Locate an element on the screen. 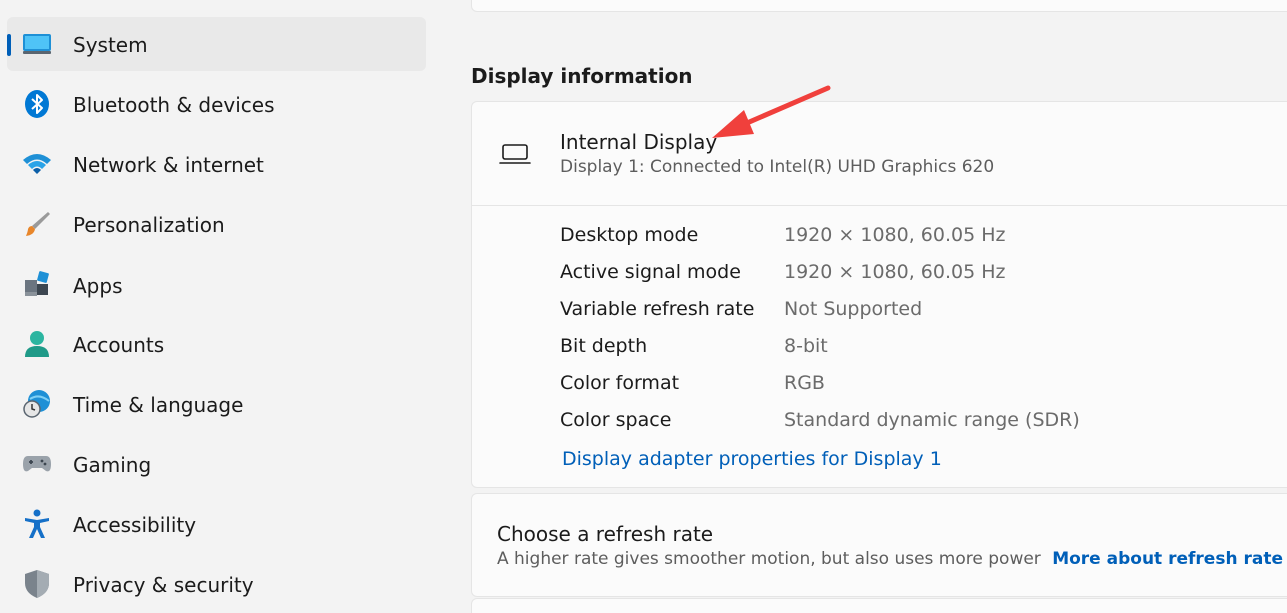 This screenshot has height=613, width=1287. info-label: Desktop mode is located at coordinates (629, 235).